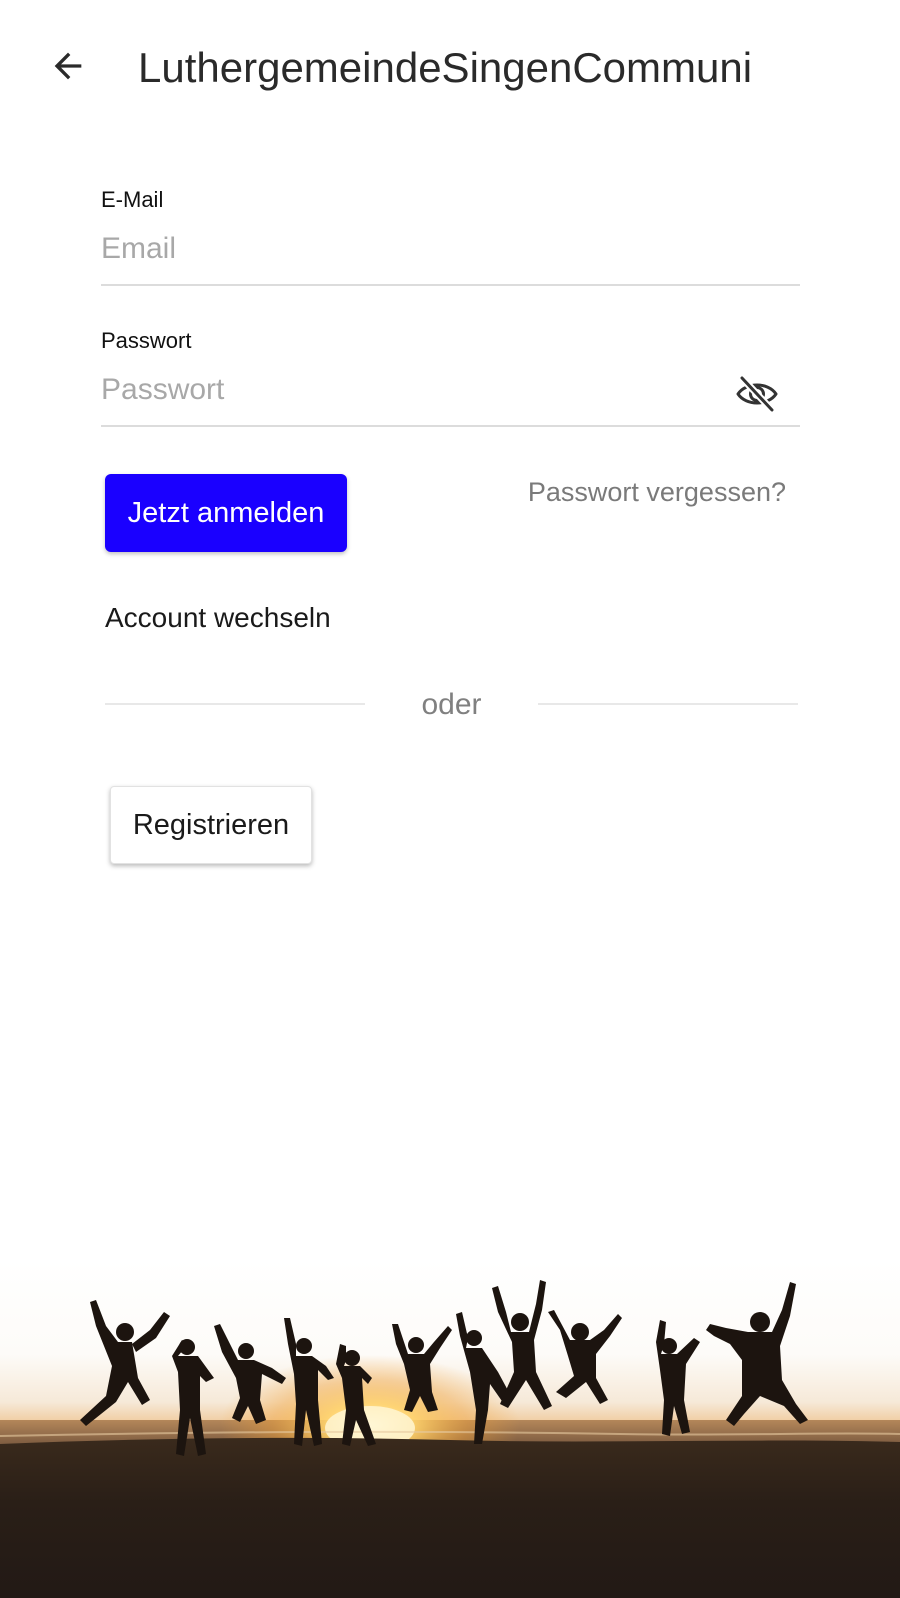 Image resolution: width=900 pixels, height=1598 pixels. Describe the element at coordinates (668, 704) in the screenshot. I see `divider-line-right` at that location.